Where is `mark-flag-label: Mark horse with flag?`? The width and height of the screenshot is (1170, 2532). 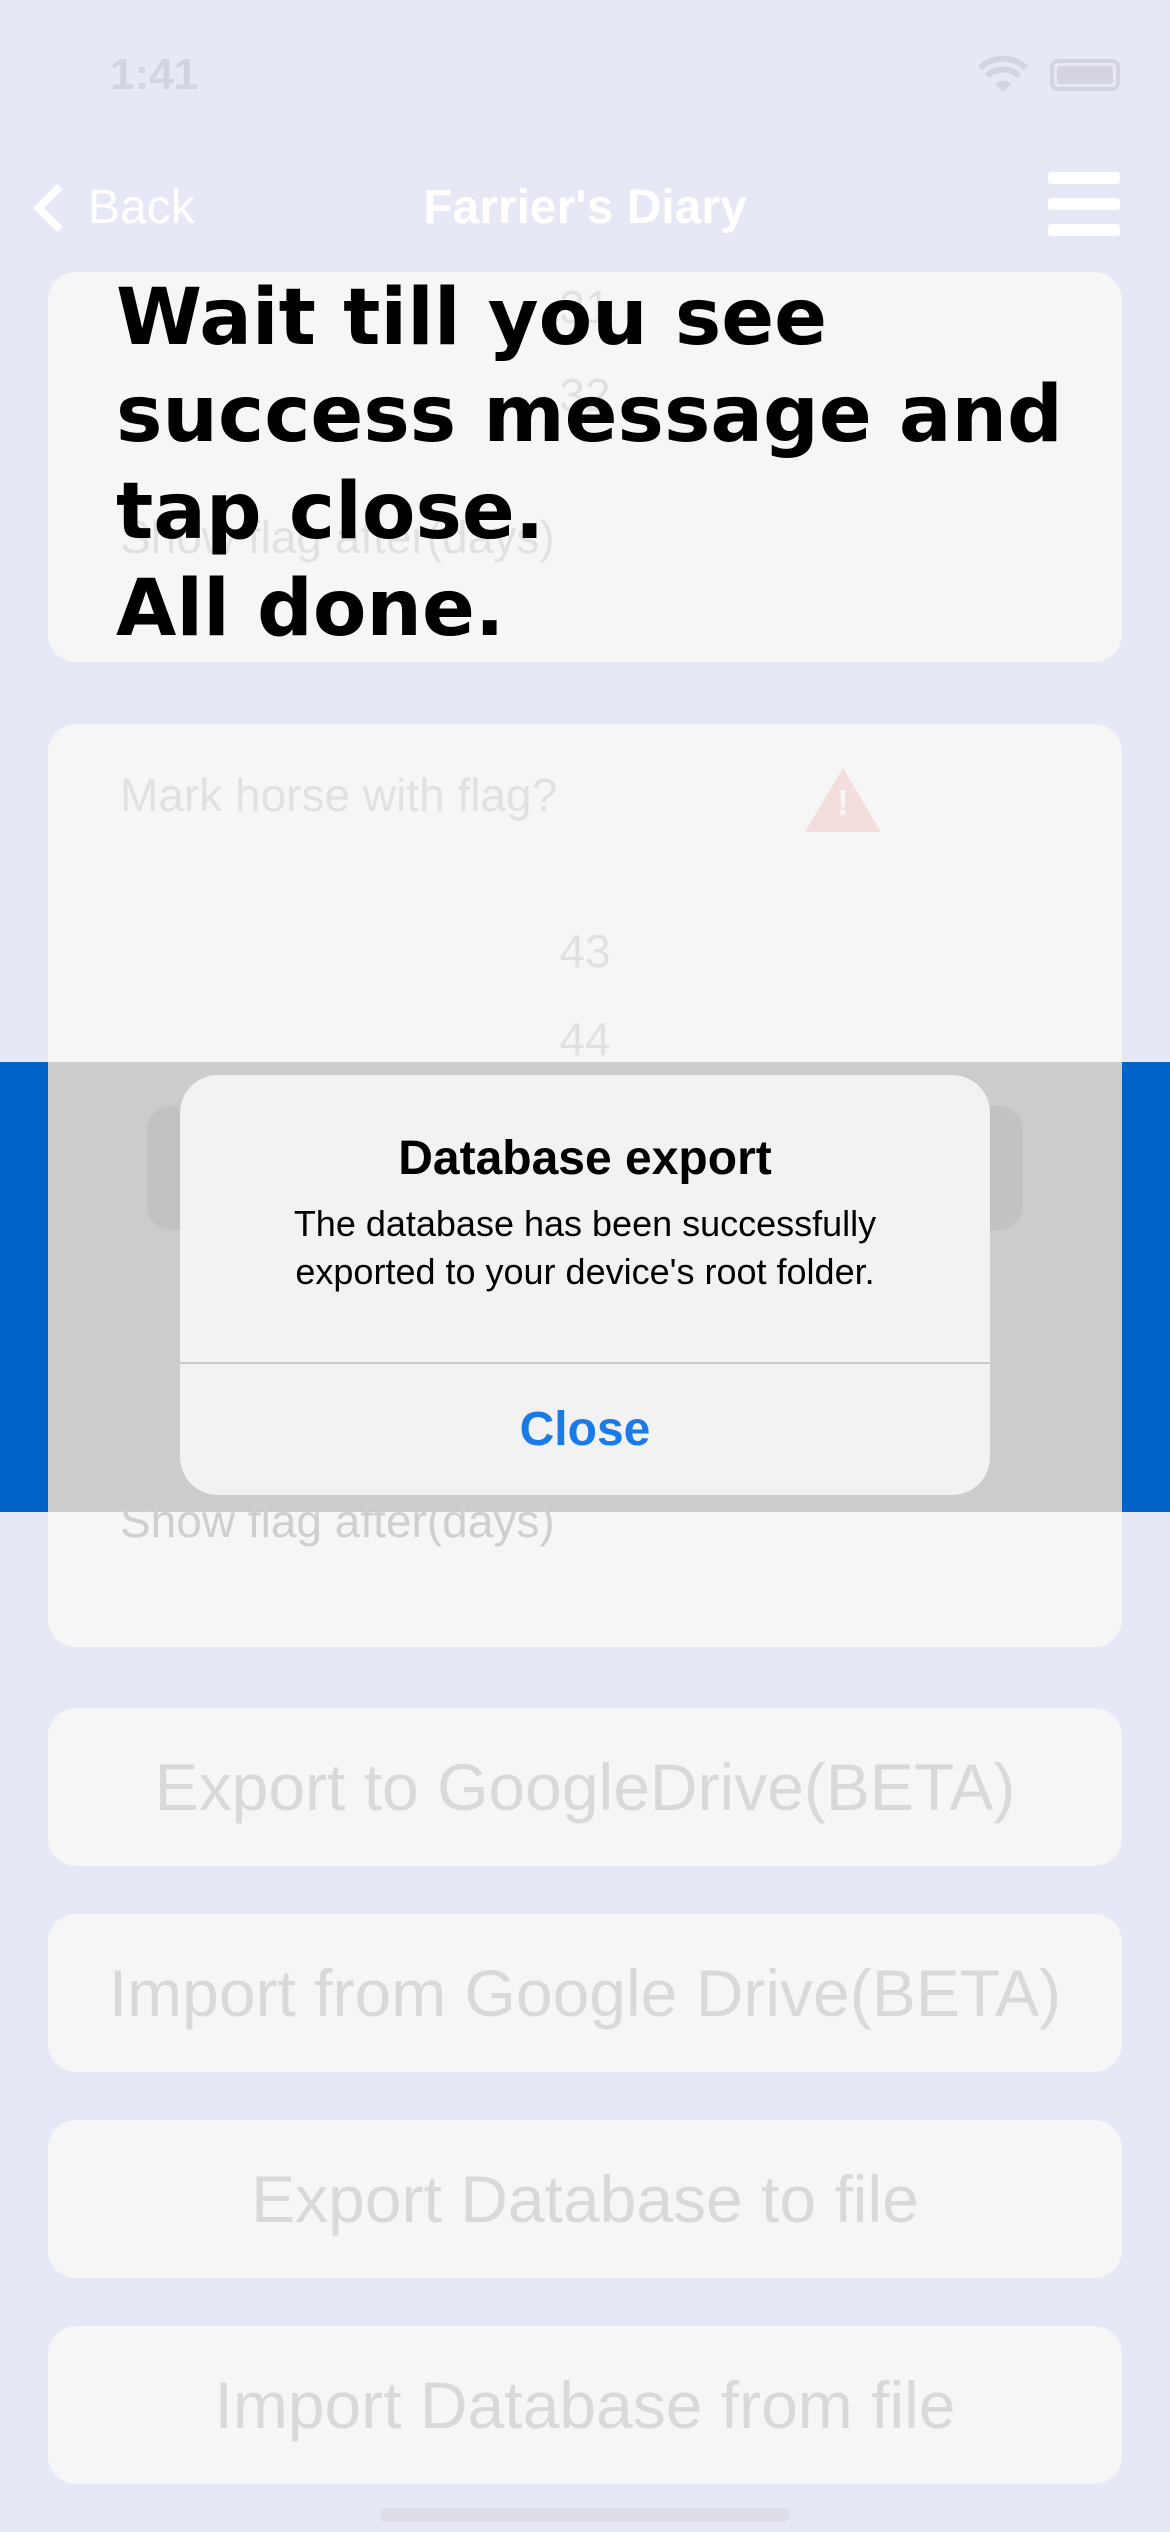
mark-flag-label: Mark horse with flag? is located at coordinates (339, 795).